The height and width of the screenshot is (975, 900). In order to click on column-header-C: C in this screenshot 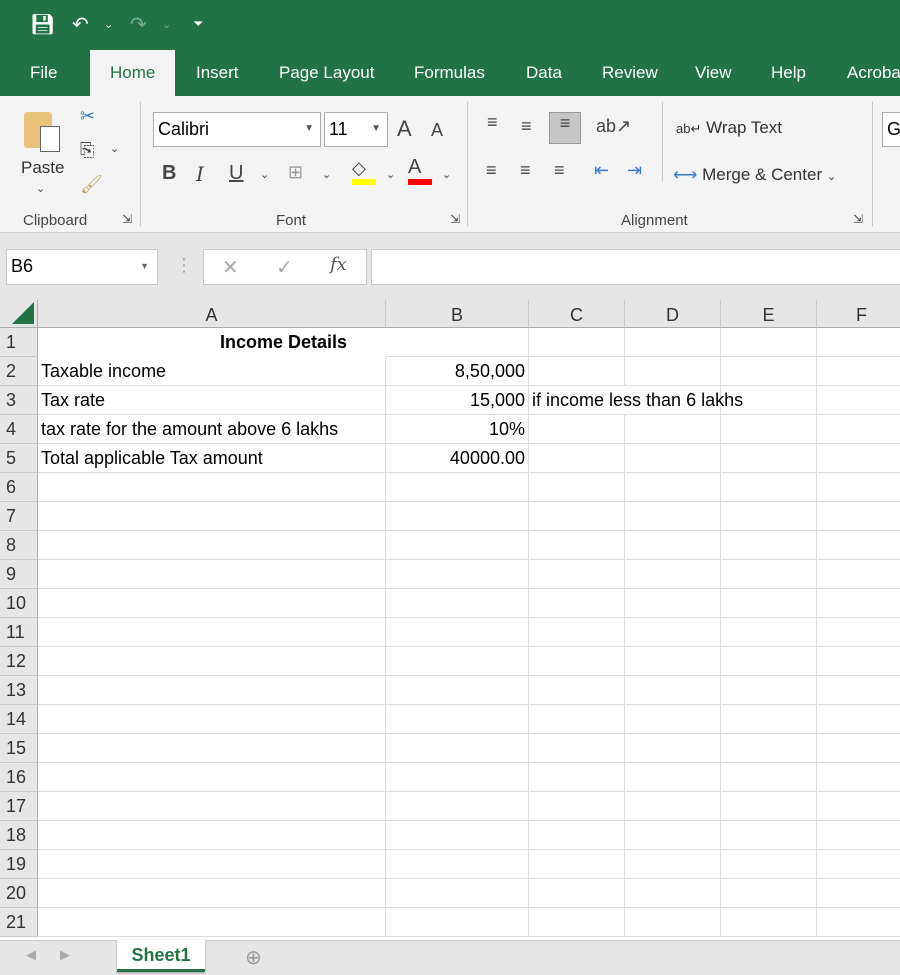, I will do `click(577, 314)`.